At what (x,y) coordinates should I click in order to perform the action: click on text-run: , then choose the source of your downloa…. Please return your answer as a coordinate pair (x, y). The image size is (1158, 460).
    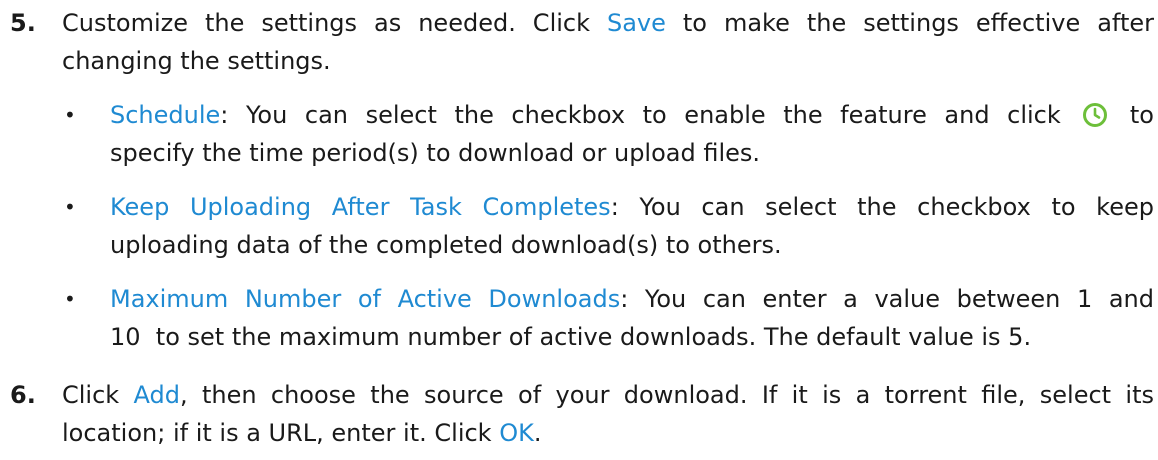
    Looking at the image, I should click on (667, 395).